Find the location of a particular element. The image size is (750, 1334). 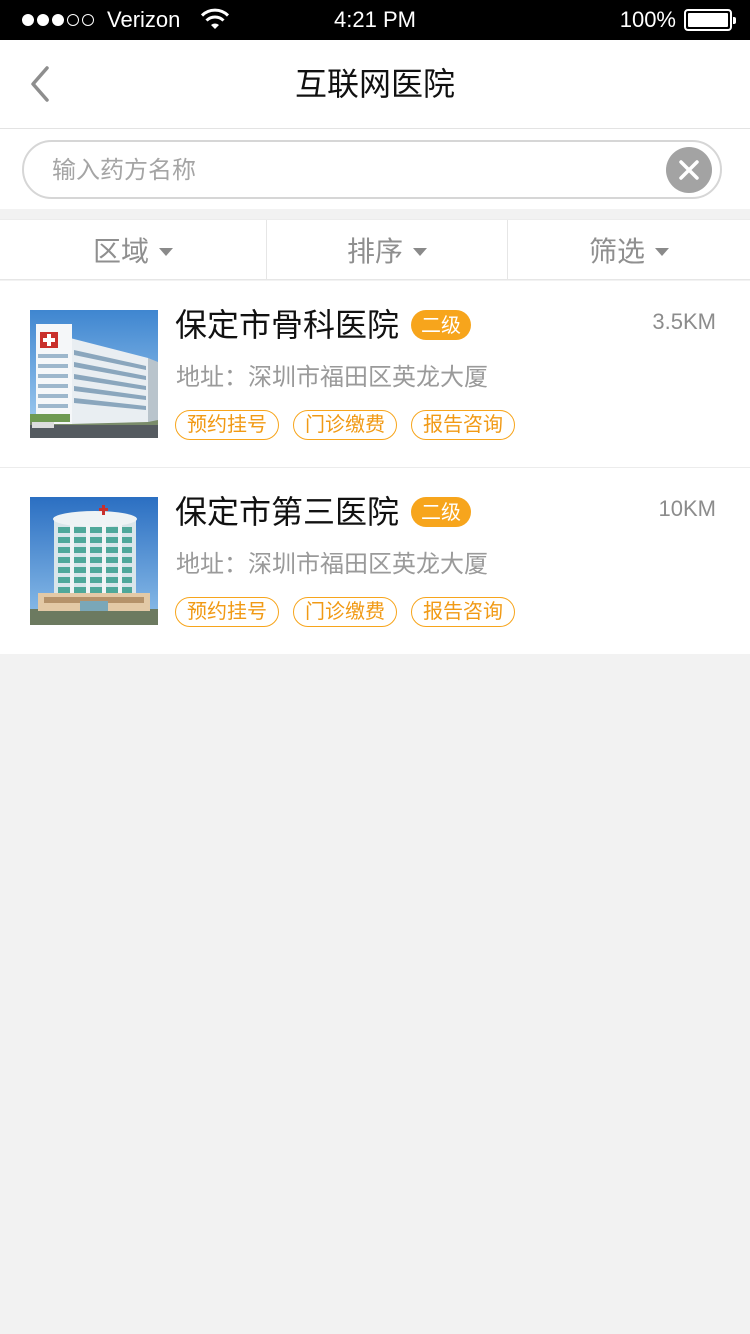

hospital-name-row: 保定市骨科医院 二级 is located at coordinates (323, 325).